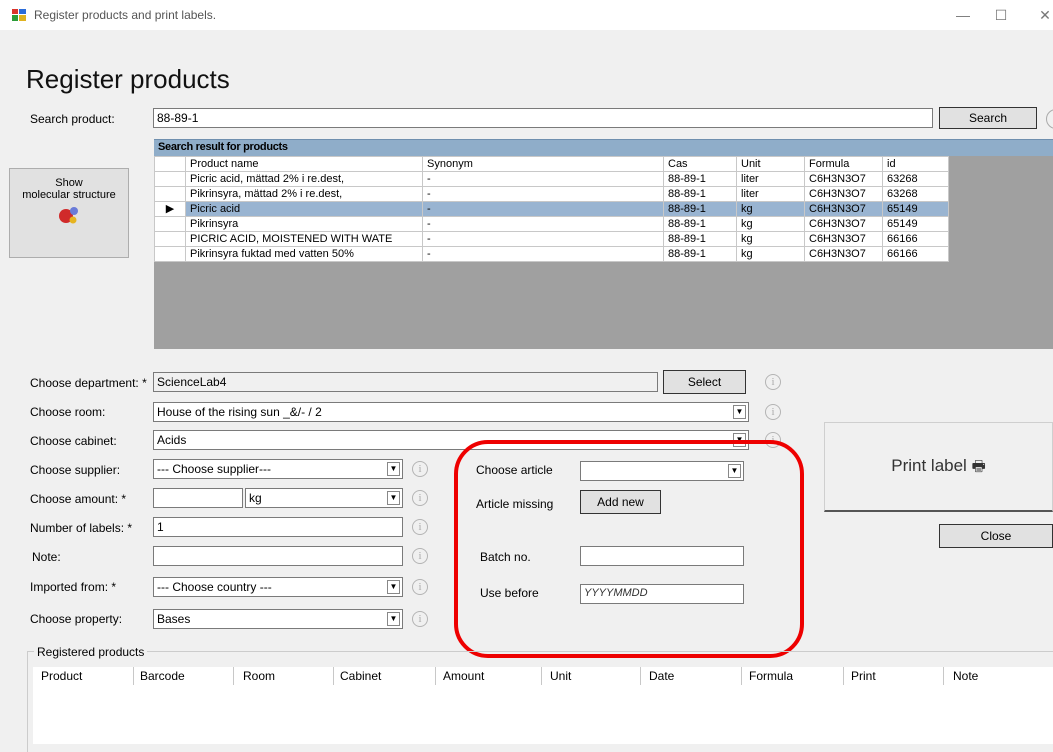  I want to click on amount-unit-value: kg, so click(255, 498).